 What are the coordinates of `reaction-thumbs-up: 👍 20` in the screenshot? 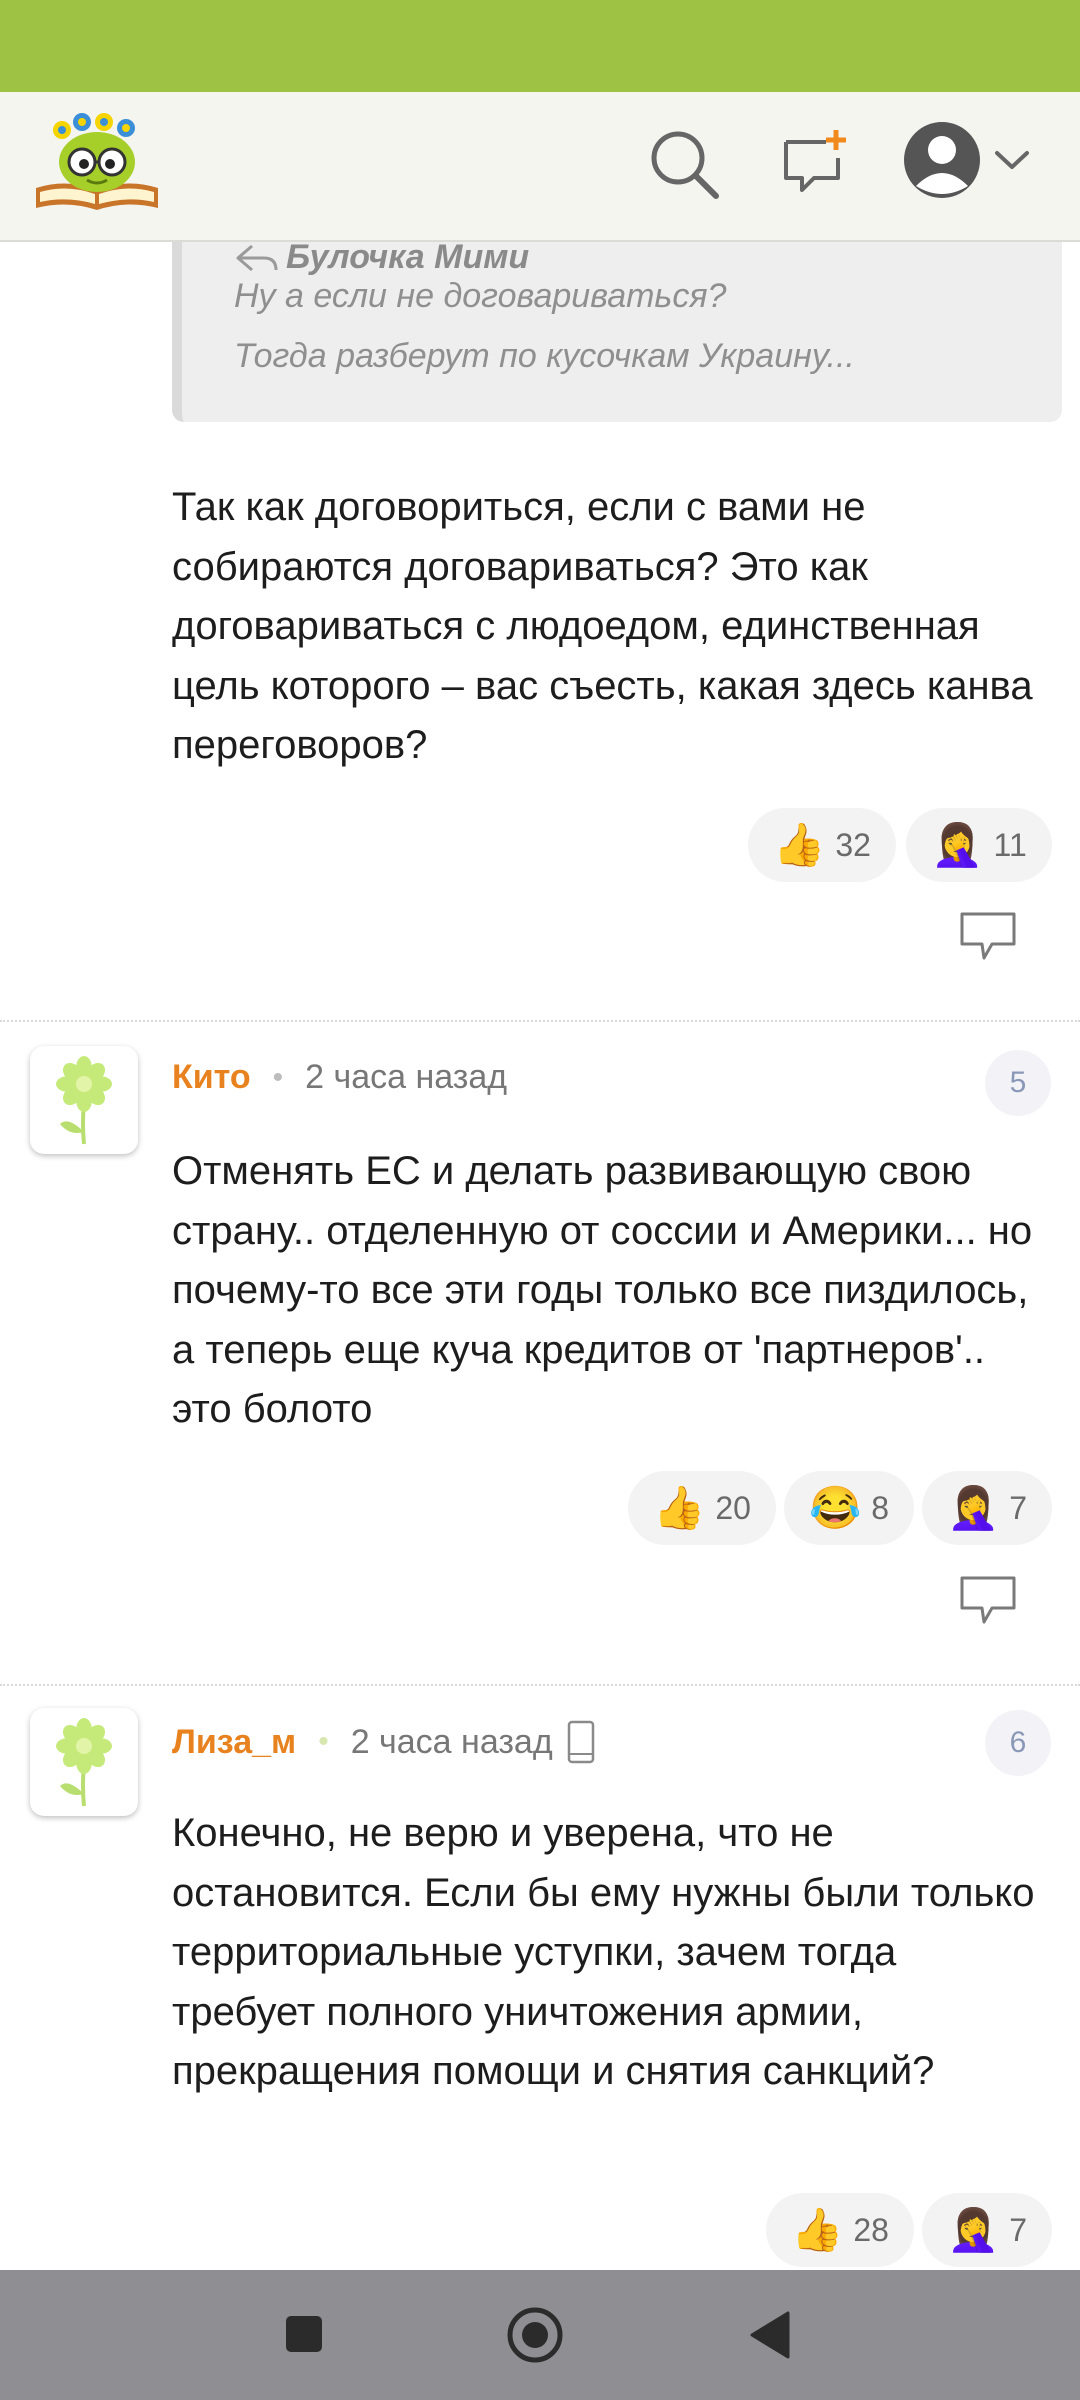 It's located at (702, 1508).